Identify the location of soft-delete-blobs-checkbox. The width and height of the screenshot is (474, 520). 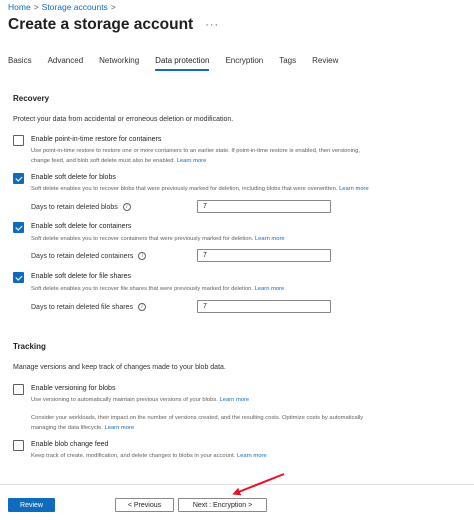
(18, 178).